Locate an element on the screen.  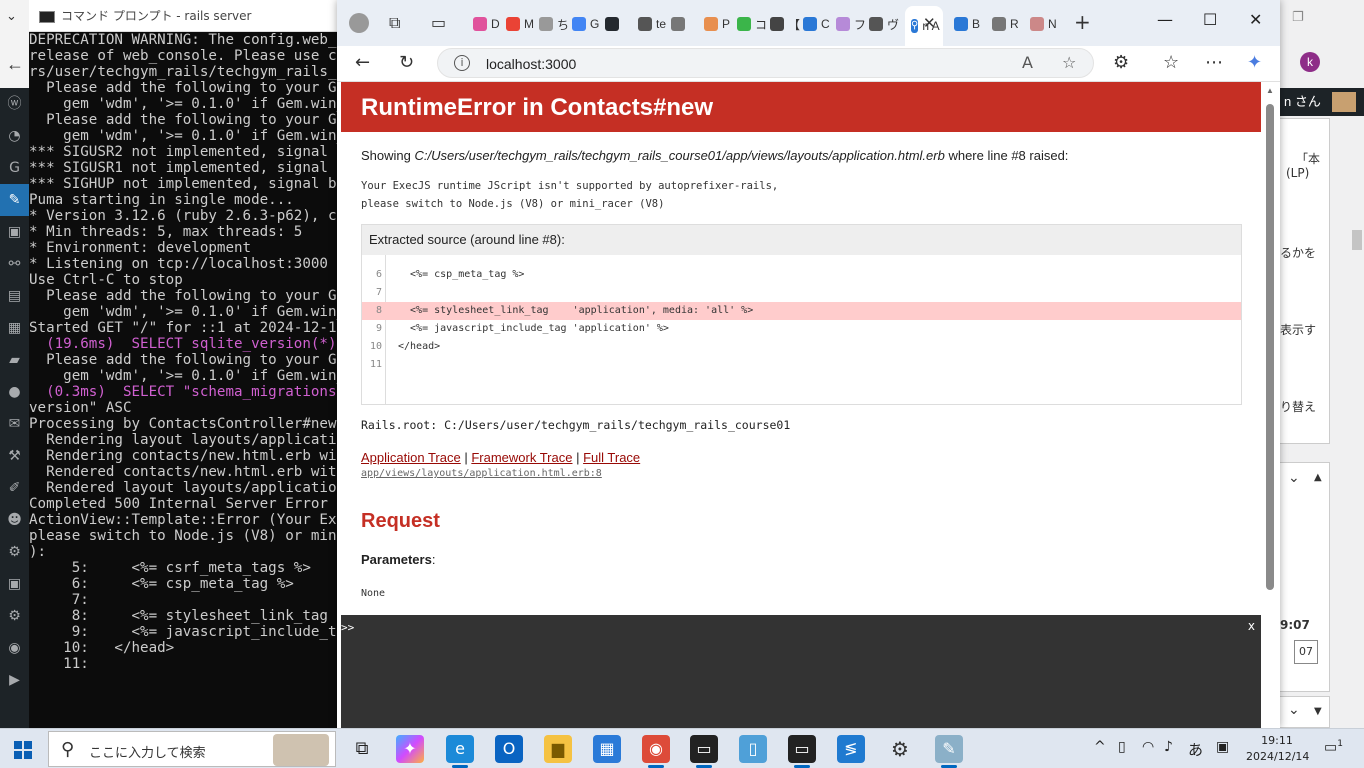
new-tab-icon: + is located at coordinates (1082, 22).